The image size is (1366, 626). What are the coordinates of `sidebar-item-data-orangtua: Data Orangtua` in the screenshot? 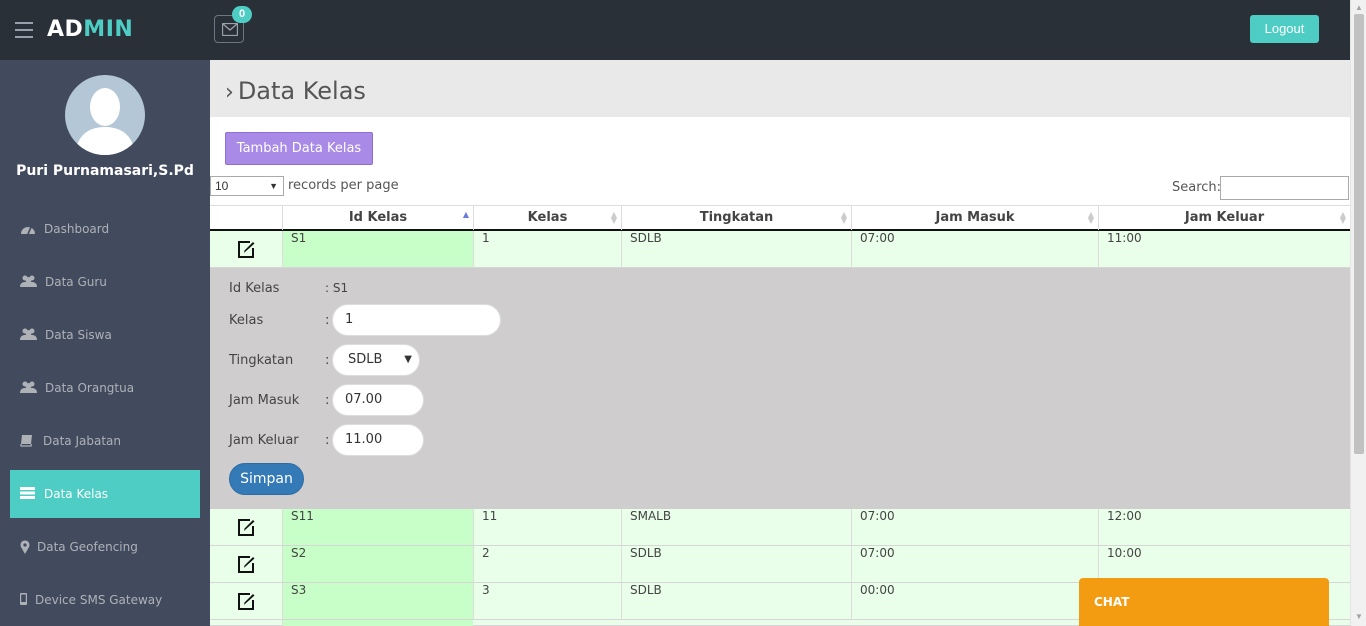 It's located at (105, 388).